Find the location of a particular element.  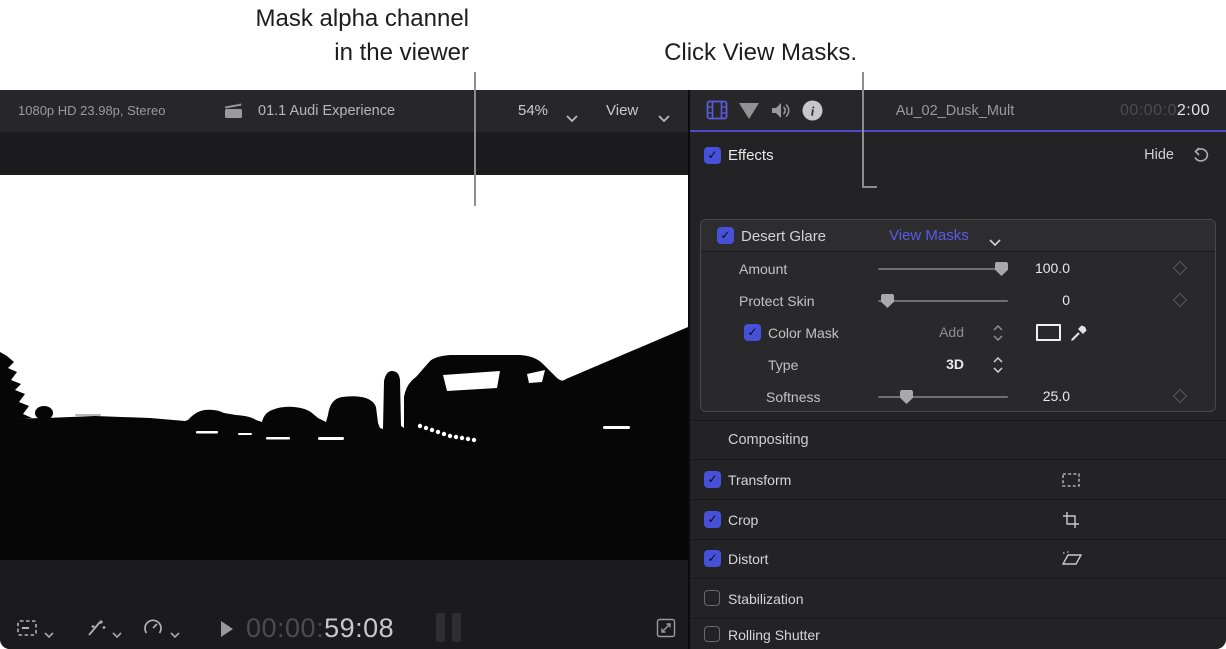

protect-skin-label: Protect Skin is located at coordinates (777, 301).